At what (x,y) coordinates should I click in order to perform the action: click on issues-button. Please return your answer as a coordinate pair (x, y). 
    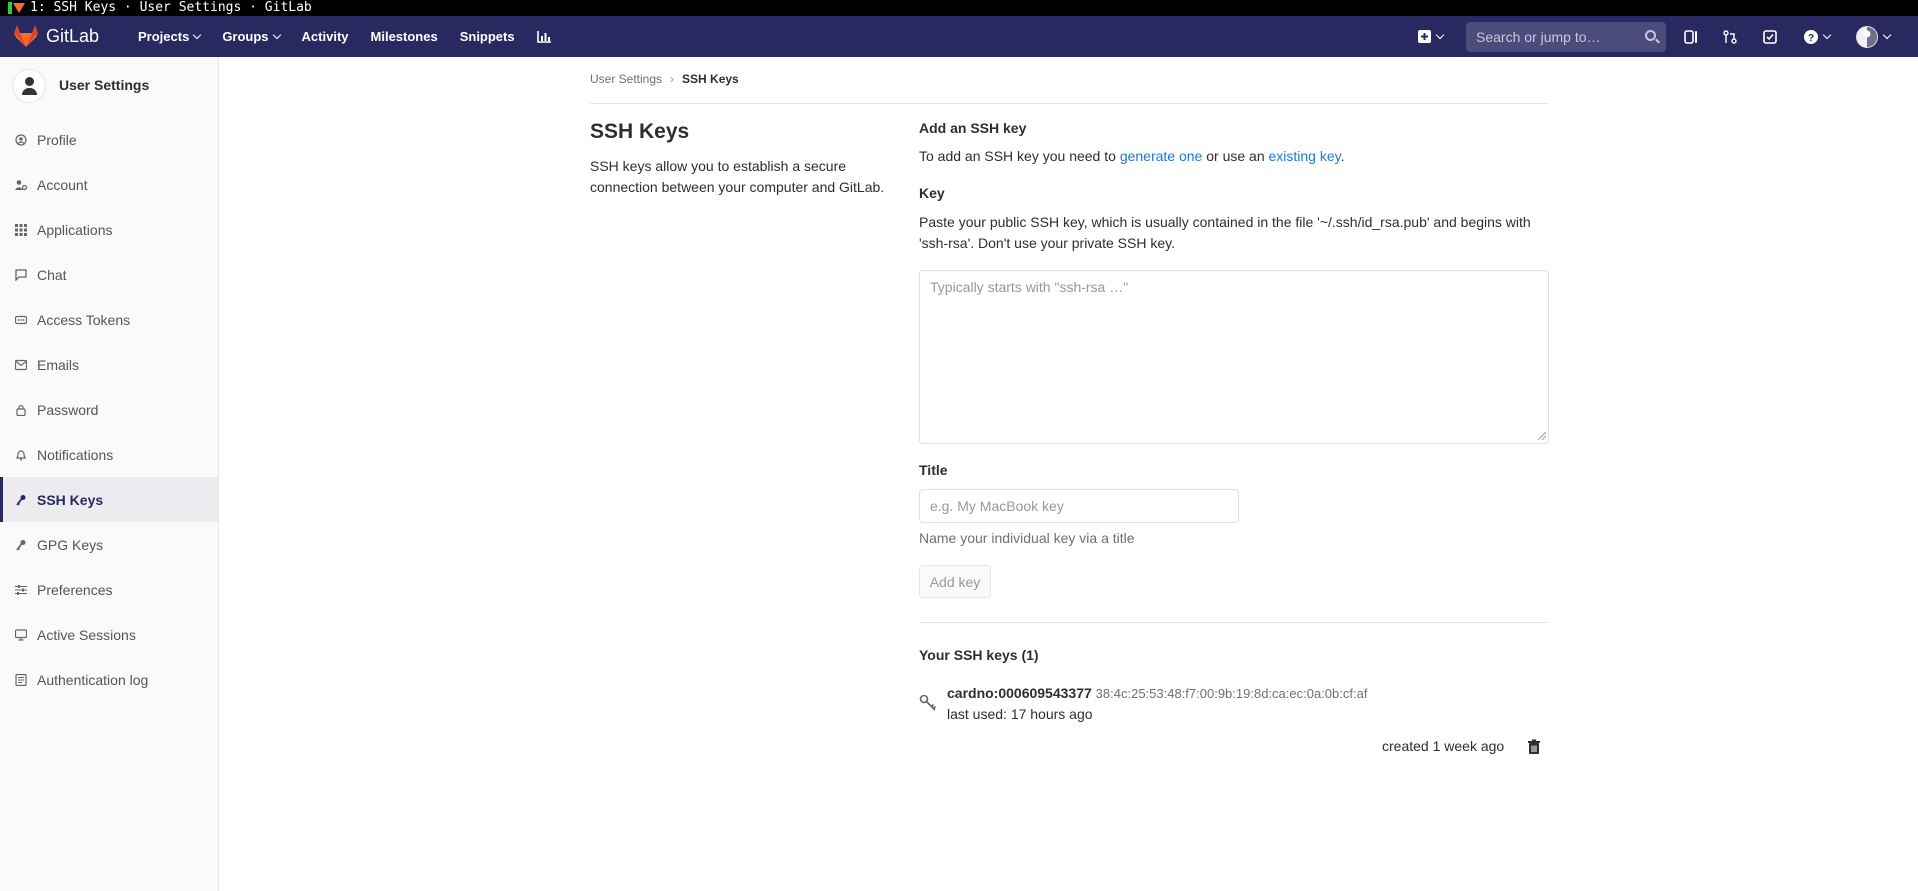
    Looking at the image, I should click on (1691, 36).